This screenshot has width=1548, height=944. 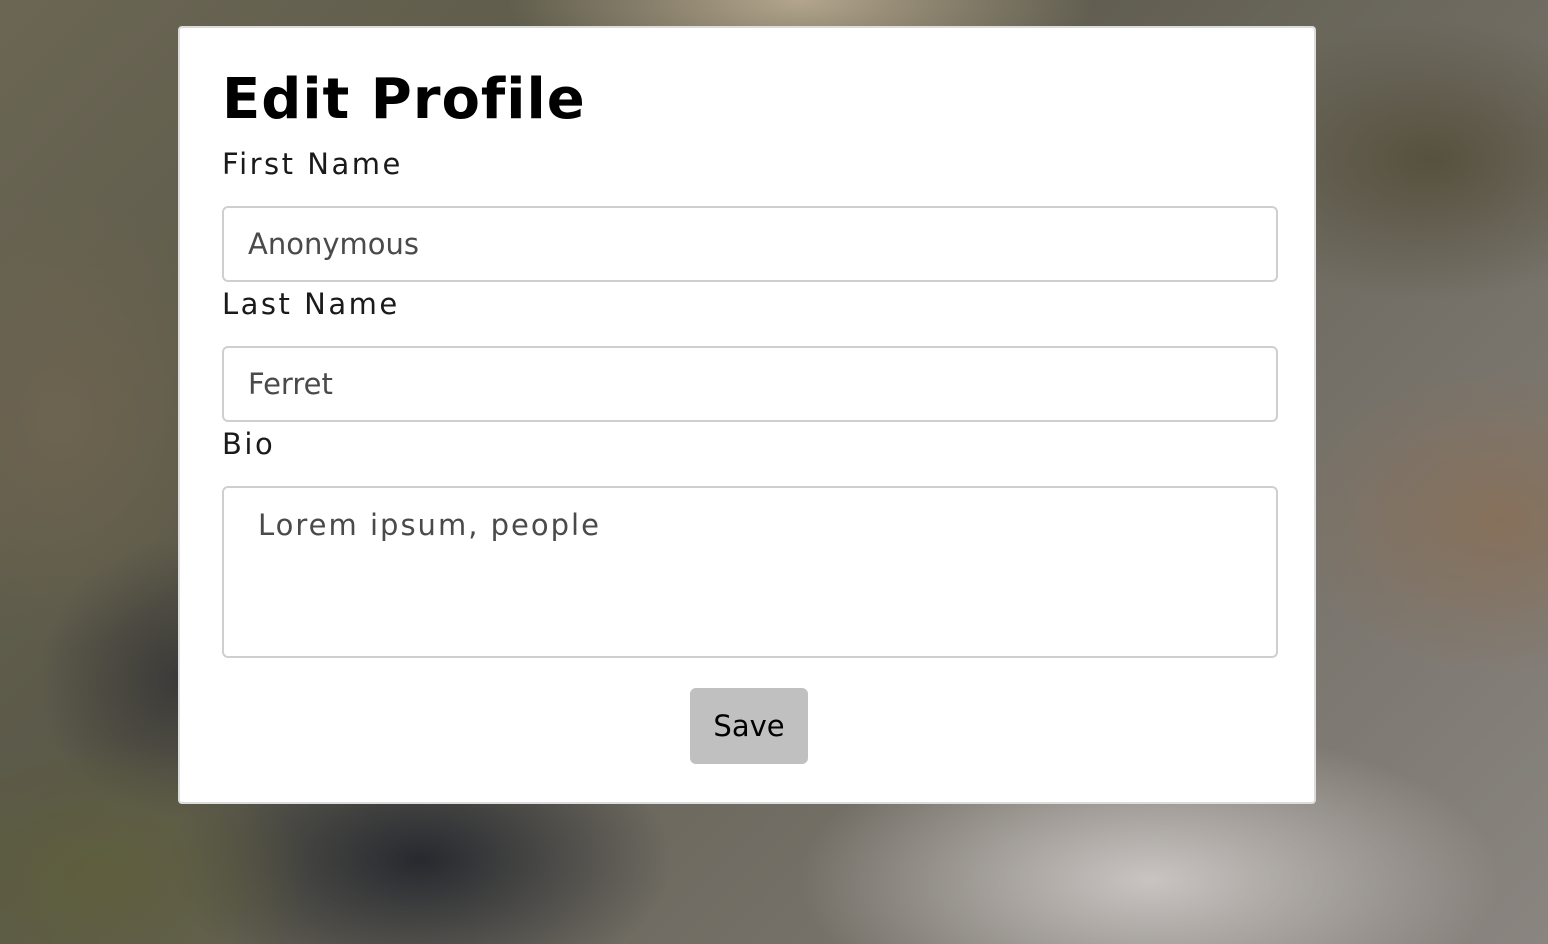 I want to click on bio-label: Bio, so click(x=249, y=444).